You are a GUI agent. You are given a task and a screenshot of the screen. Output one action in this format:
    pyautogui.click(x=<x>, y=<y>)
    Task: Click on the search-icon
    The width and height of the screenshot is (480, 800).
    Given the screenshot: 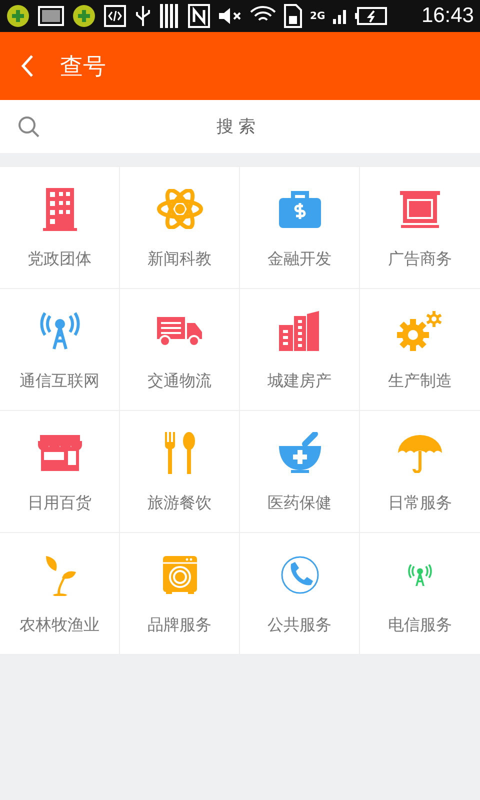 What is the action you would take?
    pyautogui.click(x=29, y=127)
    